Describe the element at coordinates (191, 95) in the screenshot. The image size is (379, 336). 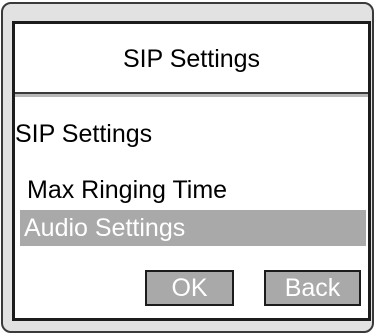
I see `title-divider-shadow` at that location.